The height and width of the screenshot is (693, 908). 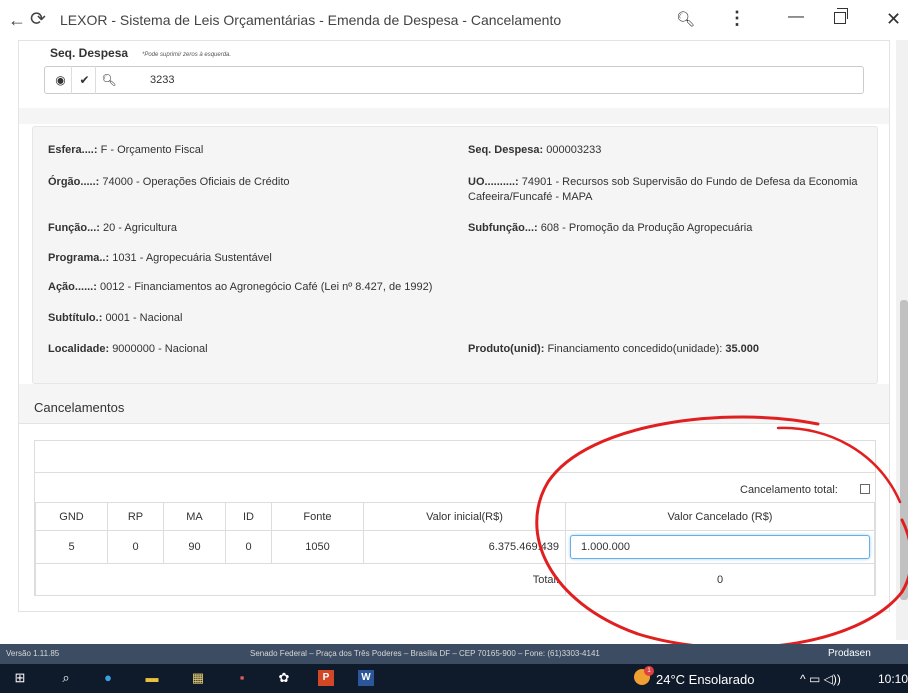 What do you see at coordinates (79, 407) in the screenshot?
I see `cancelamentos-title: Cancelamentos` at bounding box center [79, 407].